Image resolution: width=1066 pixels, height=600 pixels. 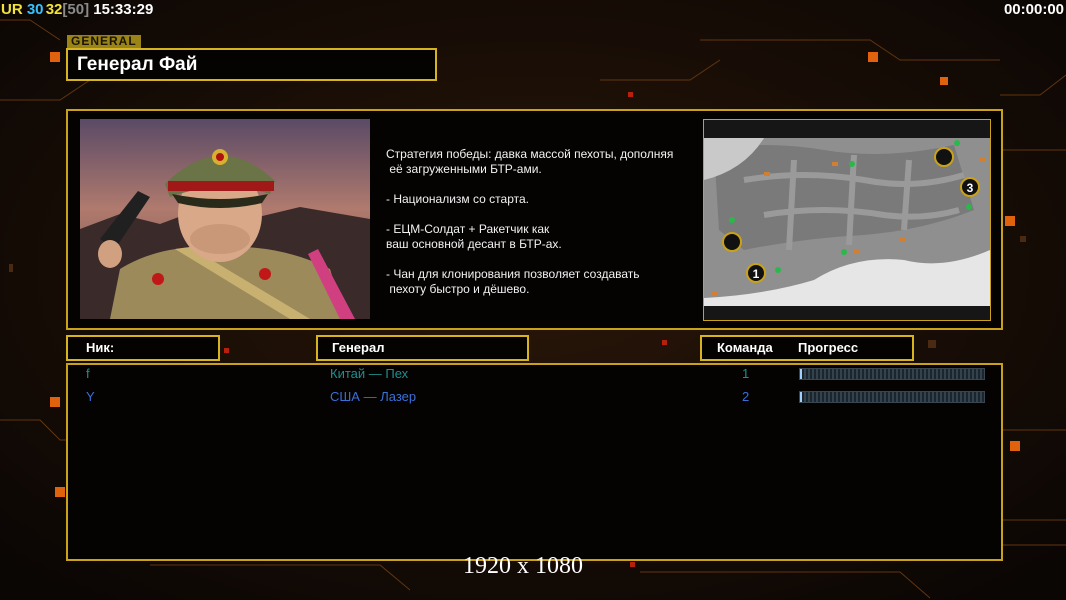 What do you see at coordinates (104, 41) in the screenshot?
I see `general-tag: GENERAL` at bounding box center [104, 41].